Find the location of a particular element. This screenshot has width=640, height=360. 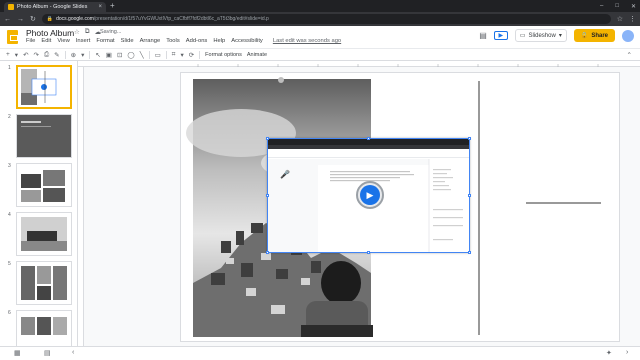

maximize-button: □ is located at coordinates (617, 6).